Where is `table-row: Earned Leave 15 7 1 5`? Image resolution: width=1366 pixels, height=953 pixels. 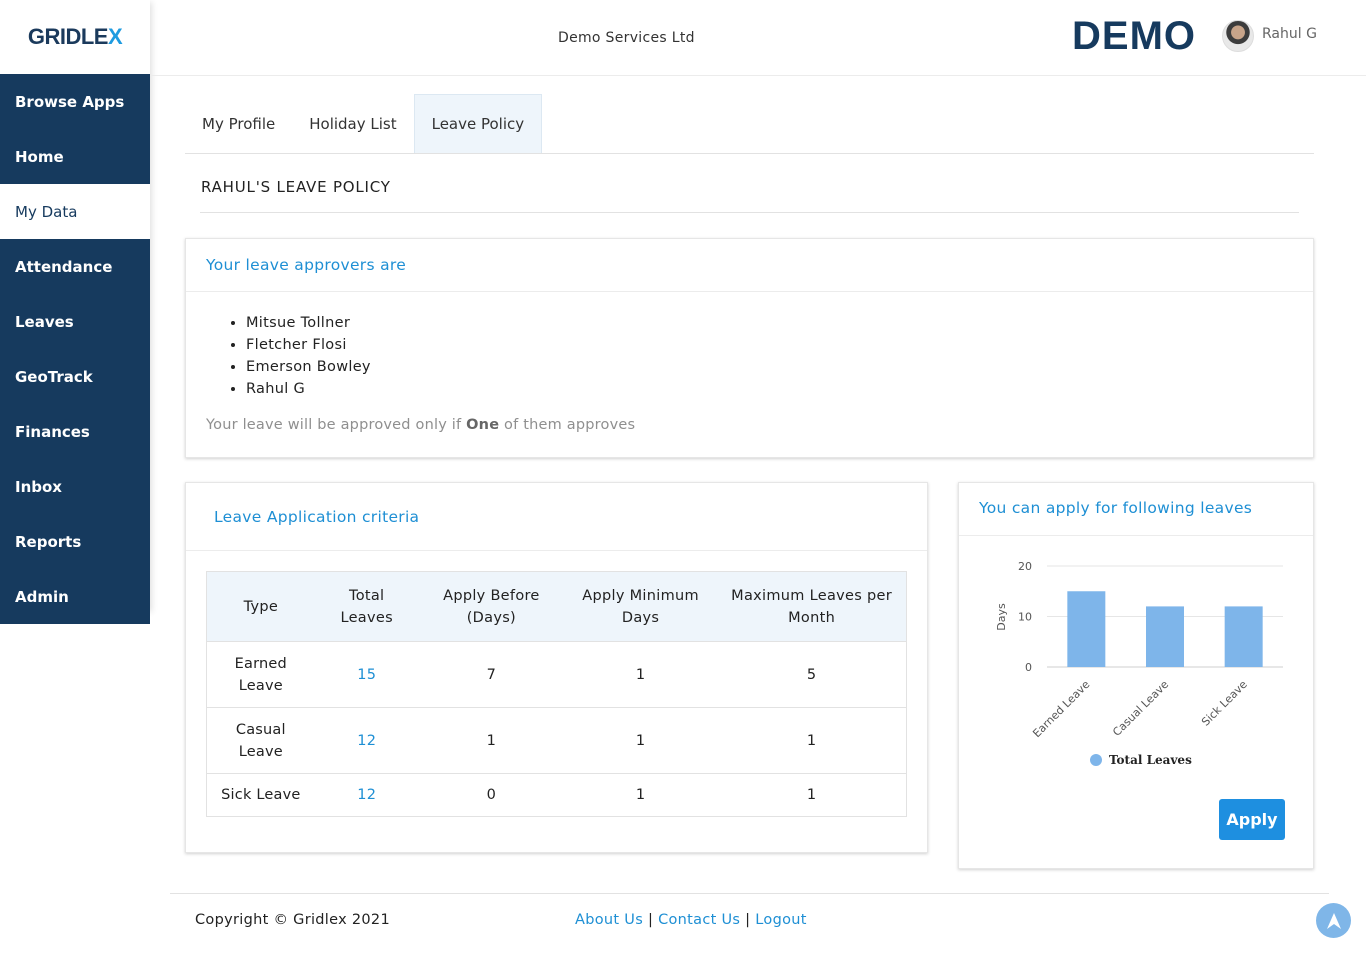 table-row: Earned Leave 15 7 1 5 is located at coordinates (556, 674).